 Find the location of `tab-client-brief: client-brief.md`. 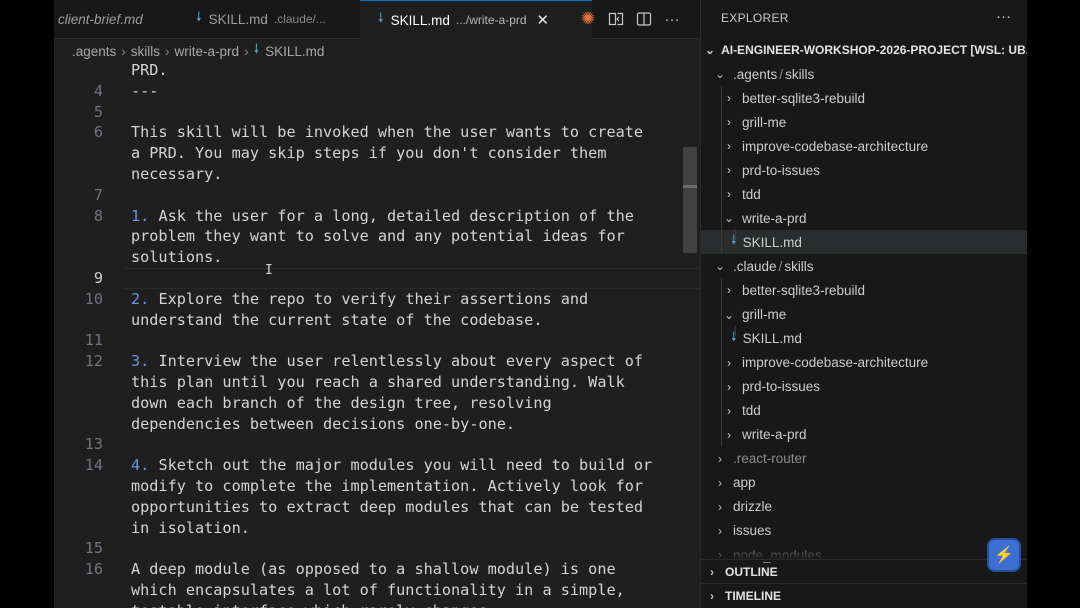

tab-client-brief: client-brief.md is located at coordinates (118, 19).